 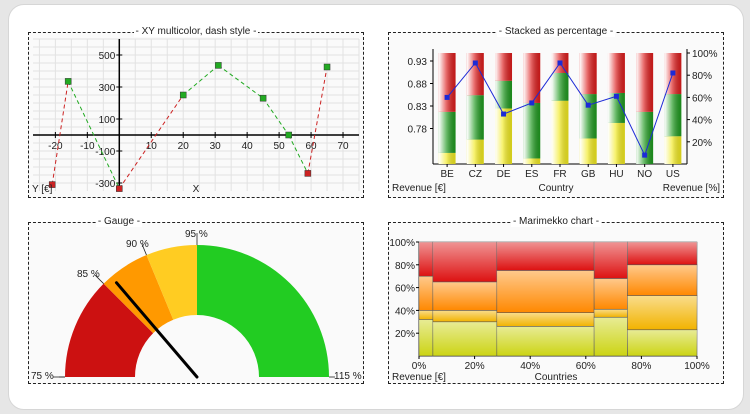 What do you see at coordinates (691, 188) in the screenshot?
I see `y2-axis-label: Revenue [%]` at bounding box center [691, 188].